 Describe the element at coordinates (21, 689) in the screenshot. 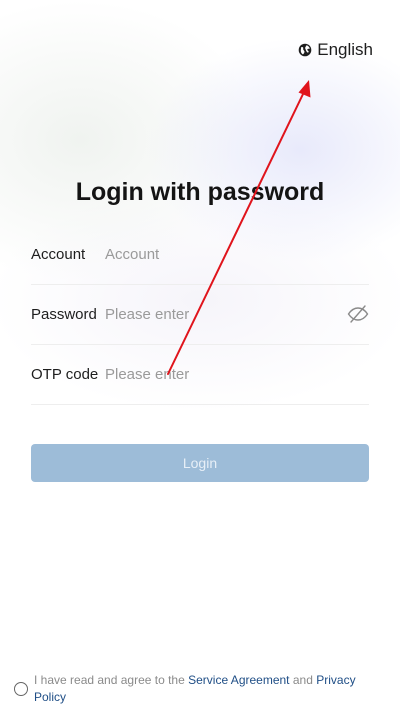

I see `agreement-radio` at that location.